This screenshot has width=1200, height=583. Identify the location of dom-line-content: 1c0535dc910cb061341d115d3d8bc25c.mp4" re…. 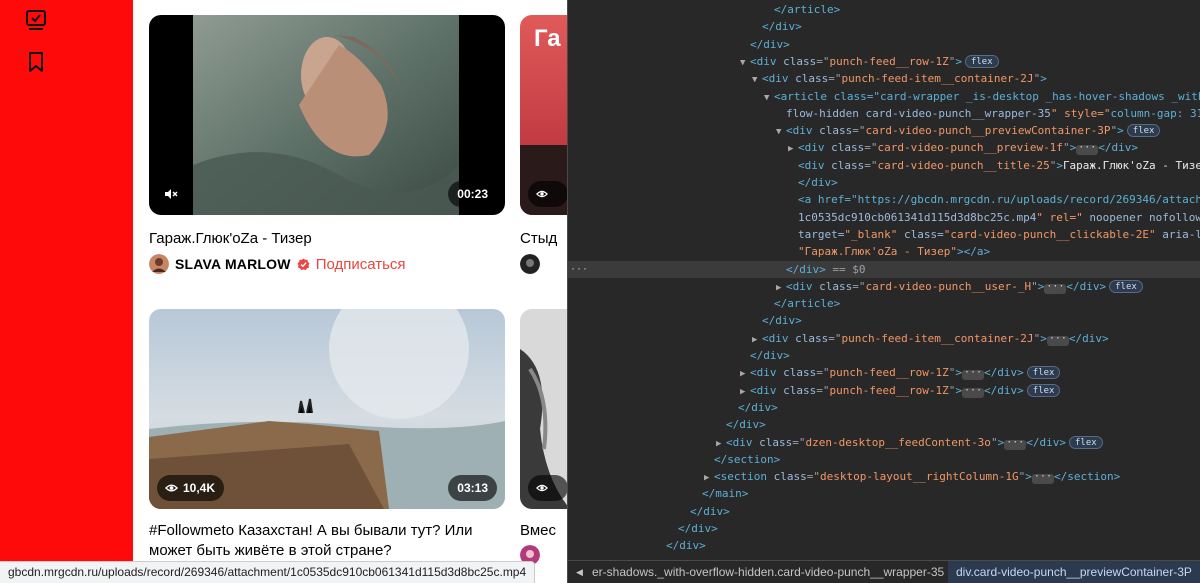
(994, 217).